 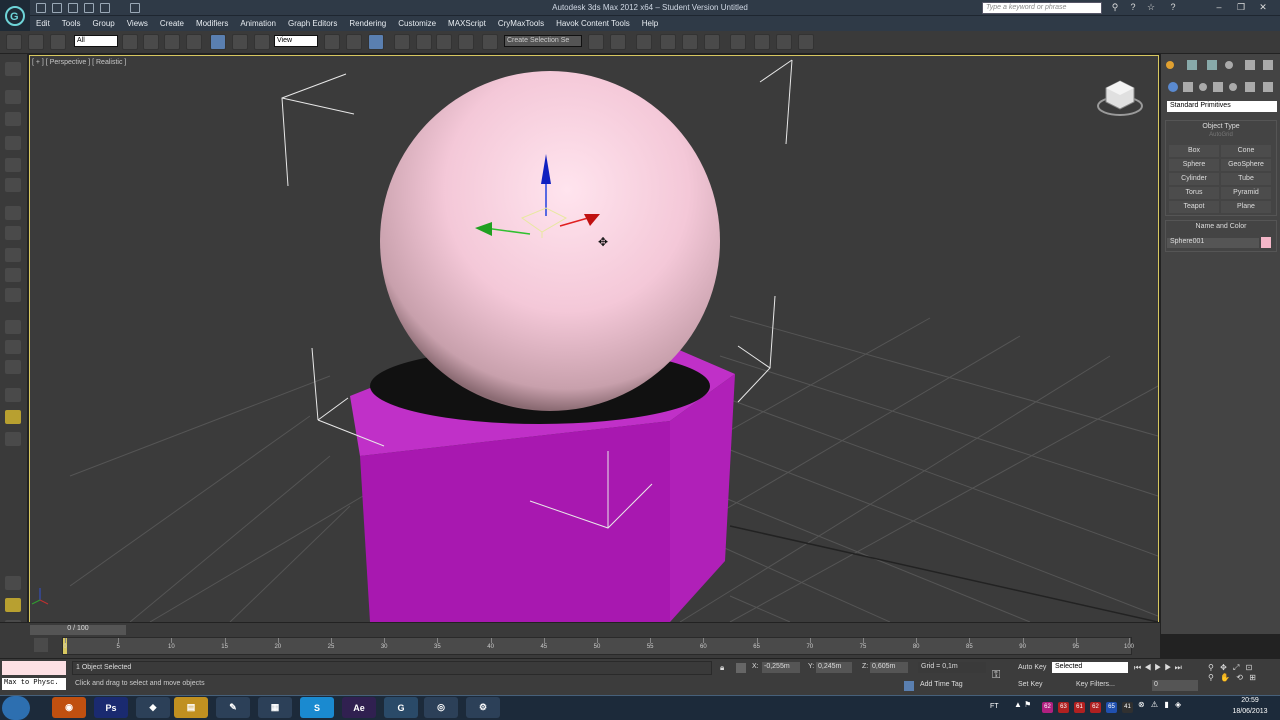 What do you see at coordinates (13, 143) in the screenshot?
I see `left-tool-4-icon` at bounding box center [13, 143].